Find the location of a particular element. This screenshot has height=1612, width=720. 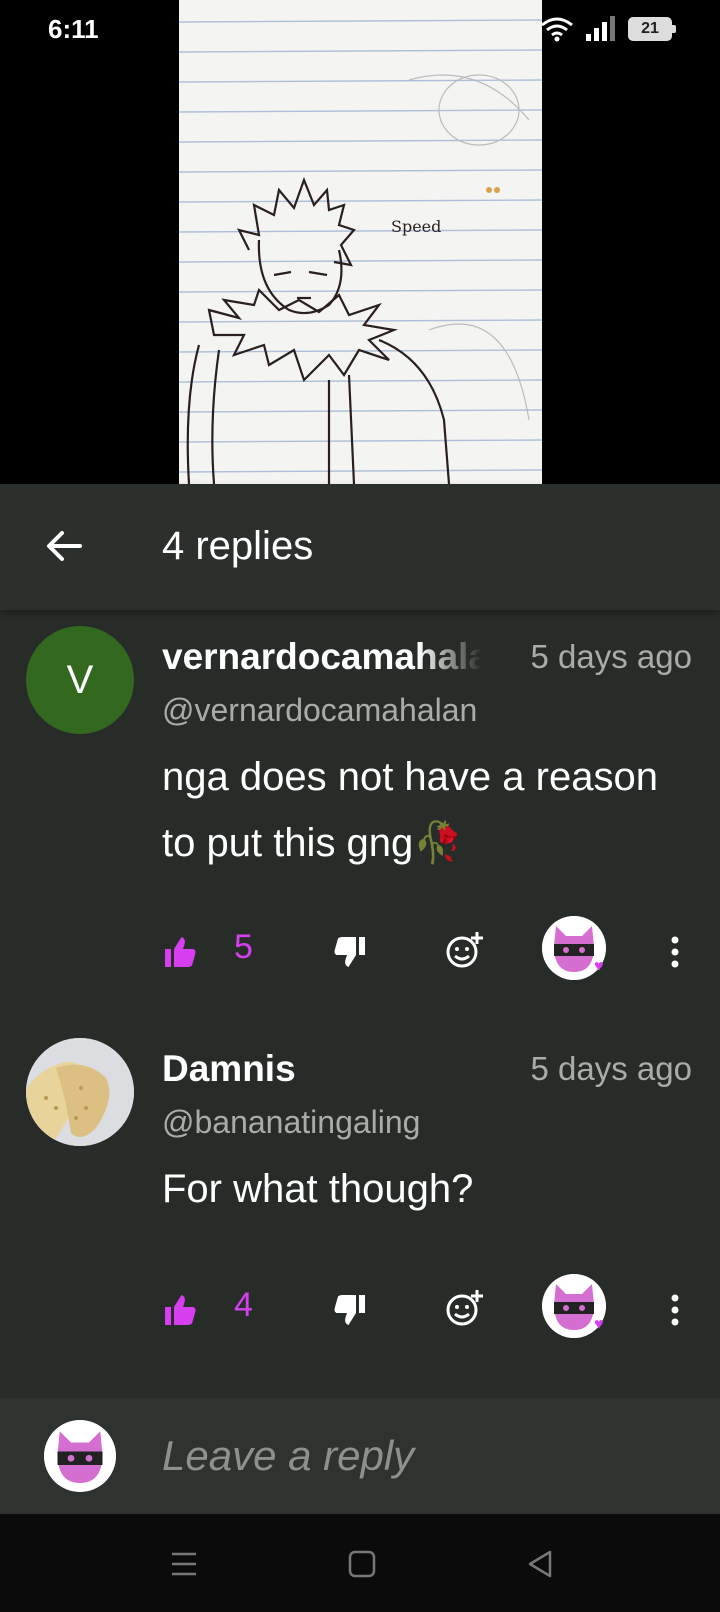

system-nav-bar is located at coordinates (360, 1563).